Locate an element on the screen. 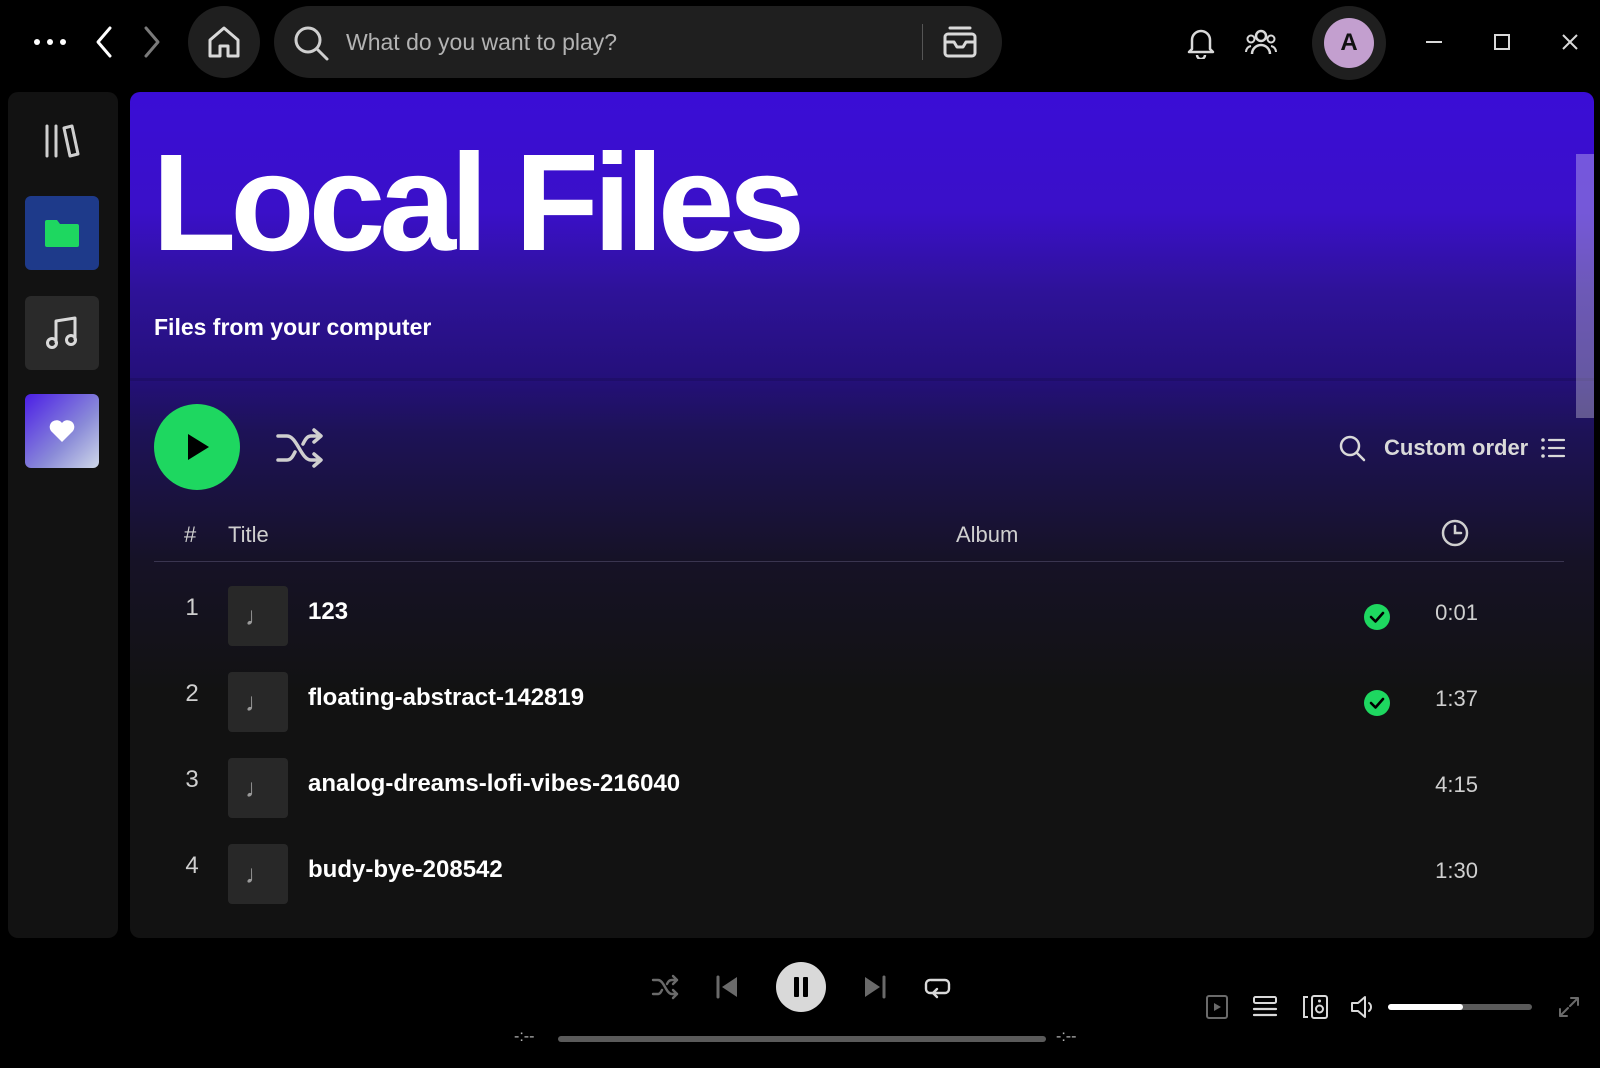 This screenshot has width=1600, height=1068. pause-icon is located at coordinates (801, 987).